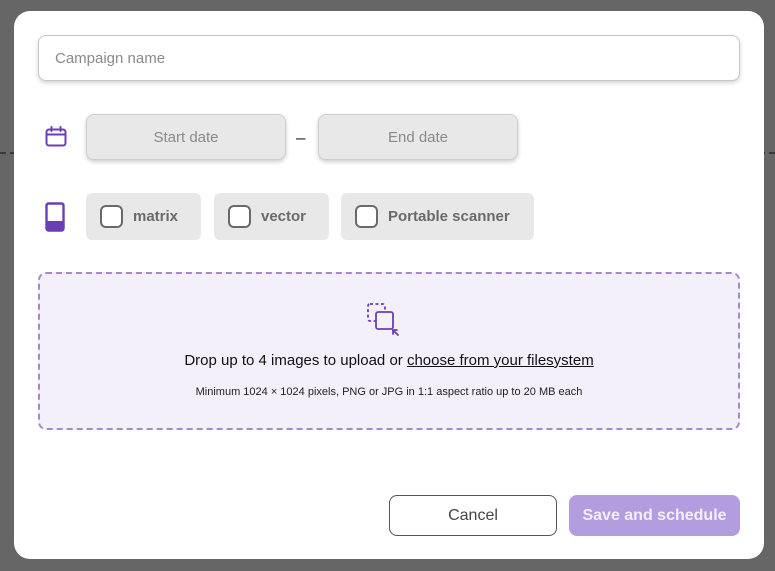  Describe the element at coordinates (389, 58) in the screenshot. I see `campaign-name-input` at that location.